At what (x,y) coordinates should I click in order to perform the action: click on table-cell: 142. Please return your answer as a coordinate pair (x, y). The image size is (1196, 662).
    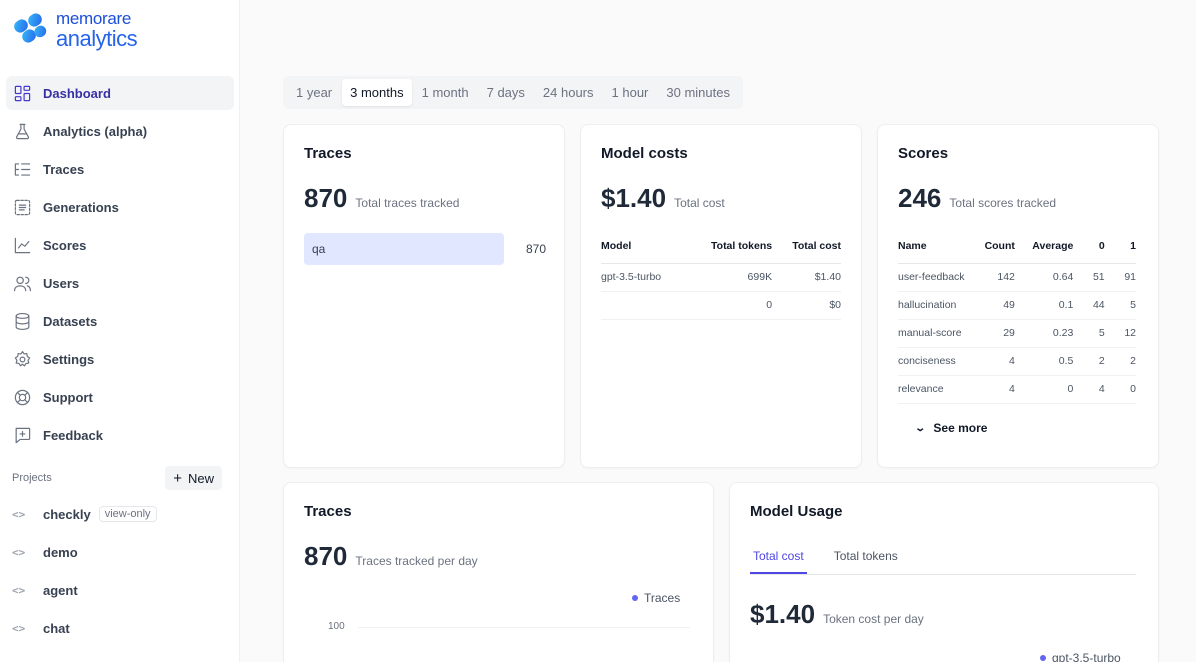
    Looking at the image, I should click on (997, 277).